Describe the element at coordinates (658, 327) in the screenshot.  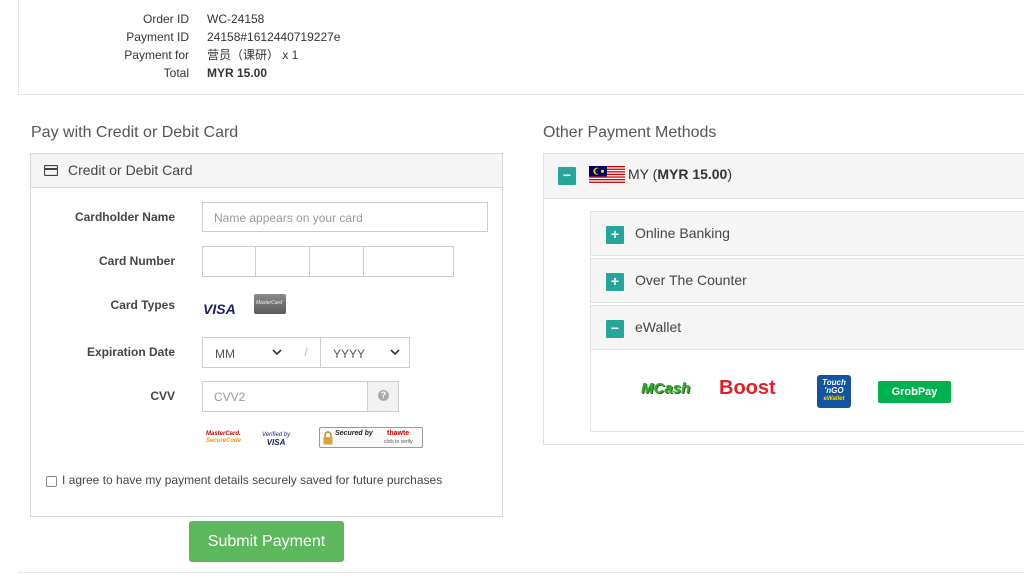
I see `ewallet-label: eWallet` at that location.